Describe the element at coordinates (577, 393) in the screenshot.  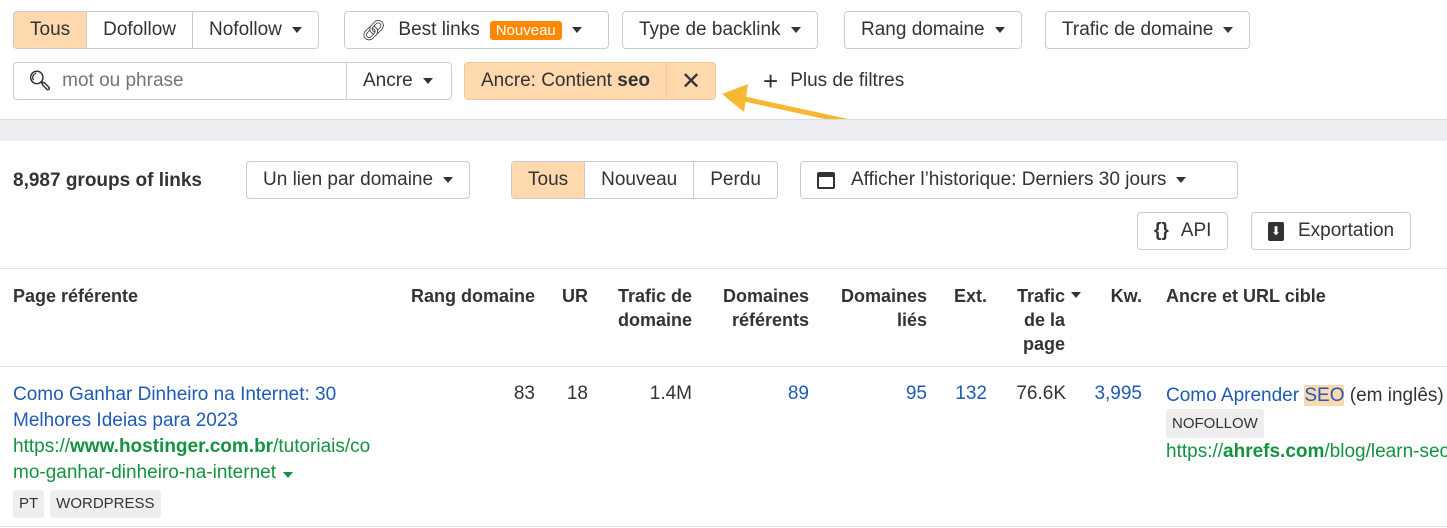
I see `ur-value: 18` at that location.